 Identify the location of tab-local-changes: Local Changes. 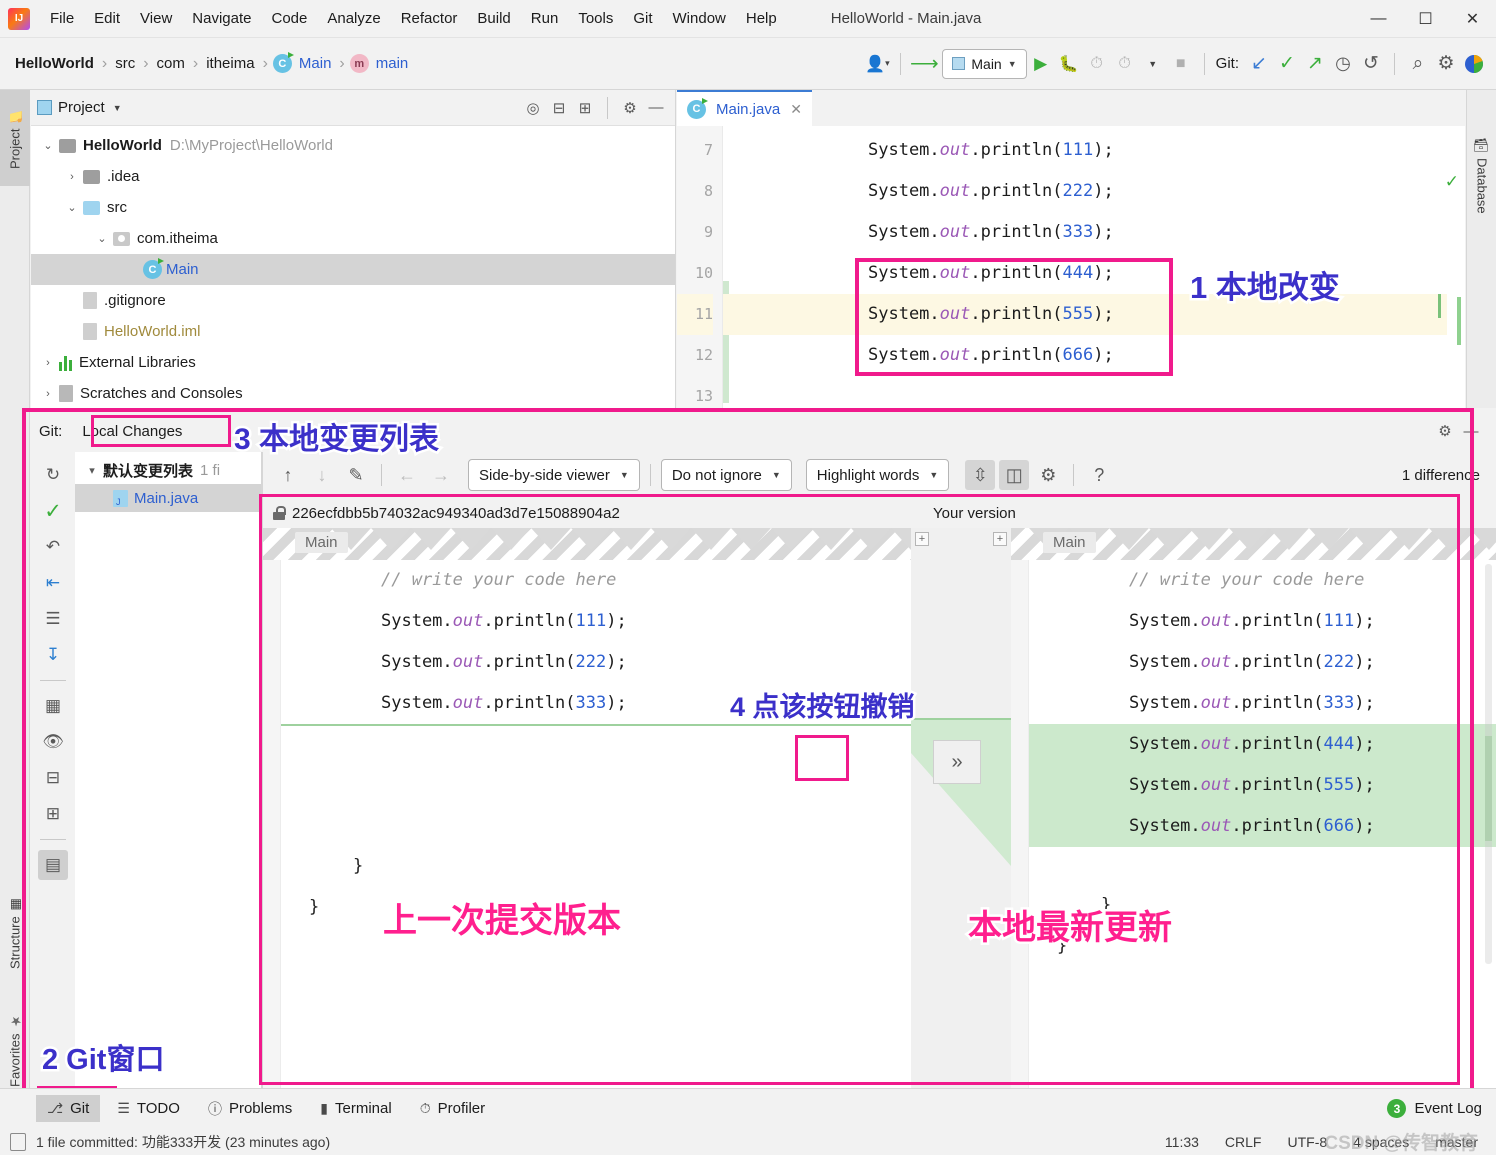
(132, 431).